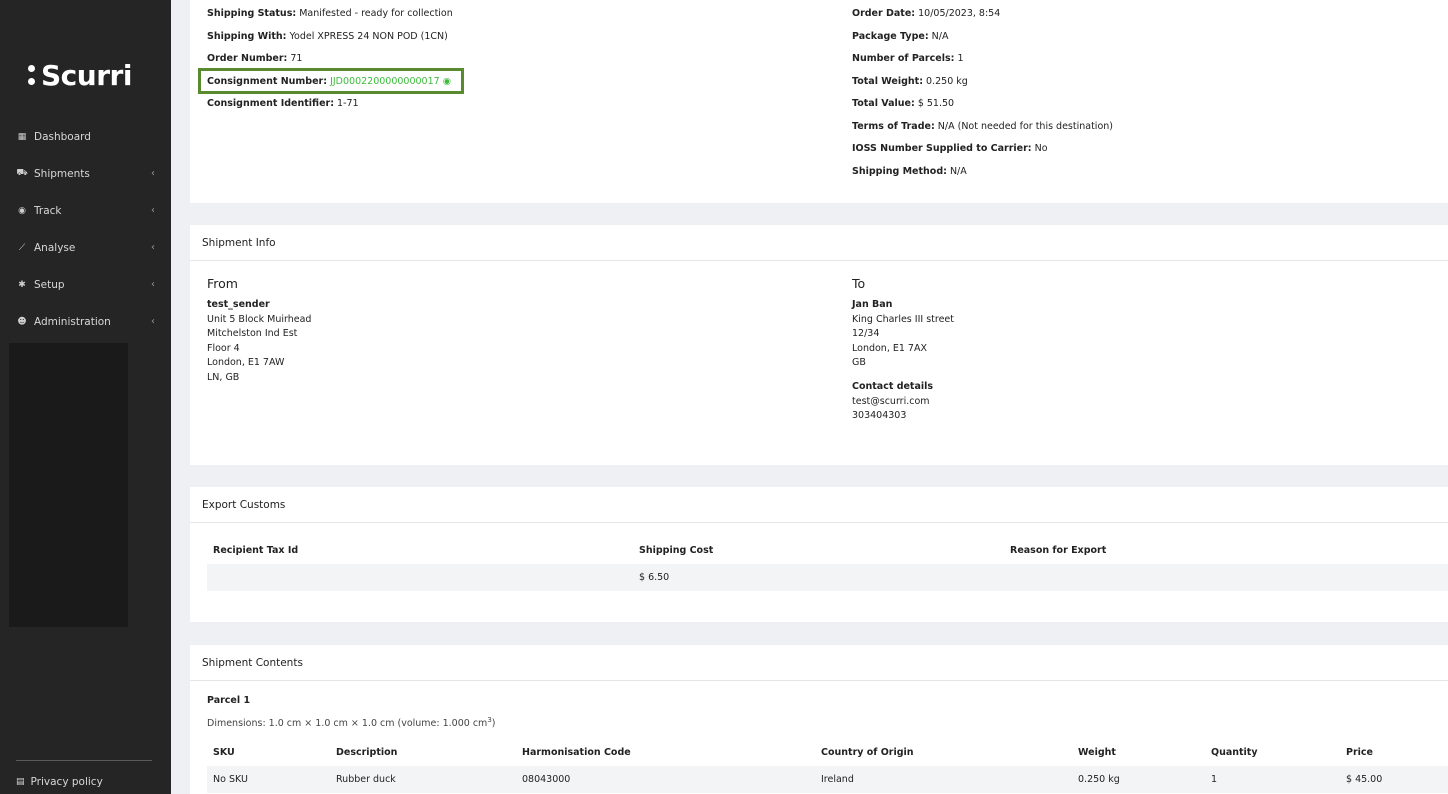 This screenshot has width=1448, height=794. Describe the element at coordinates (1097, 752) in the screenshot. I see `column-header: Weight` at that location.